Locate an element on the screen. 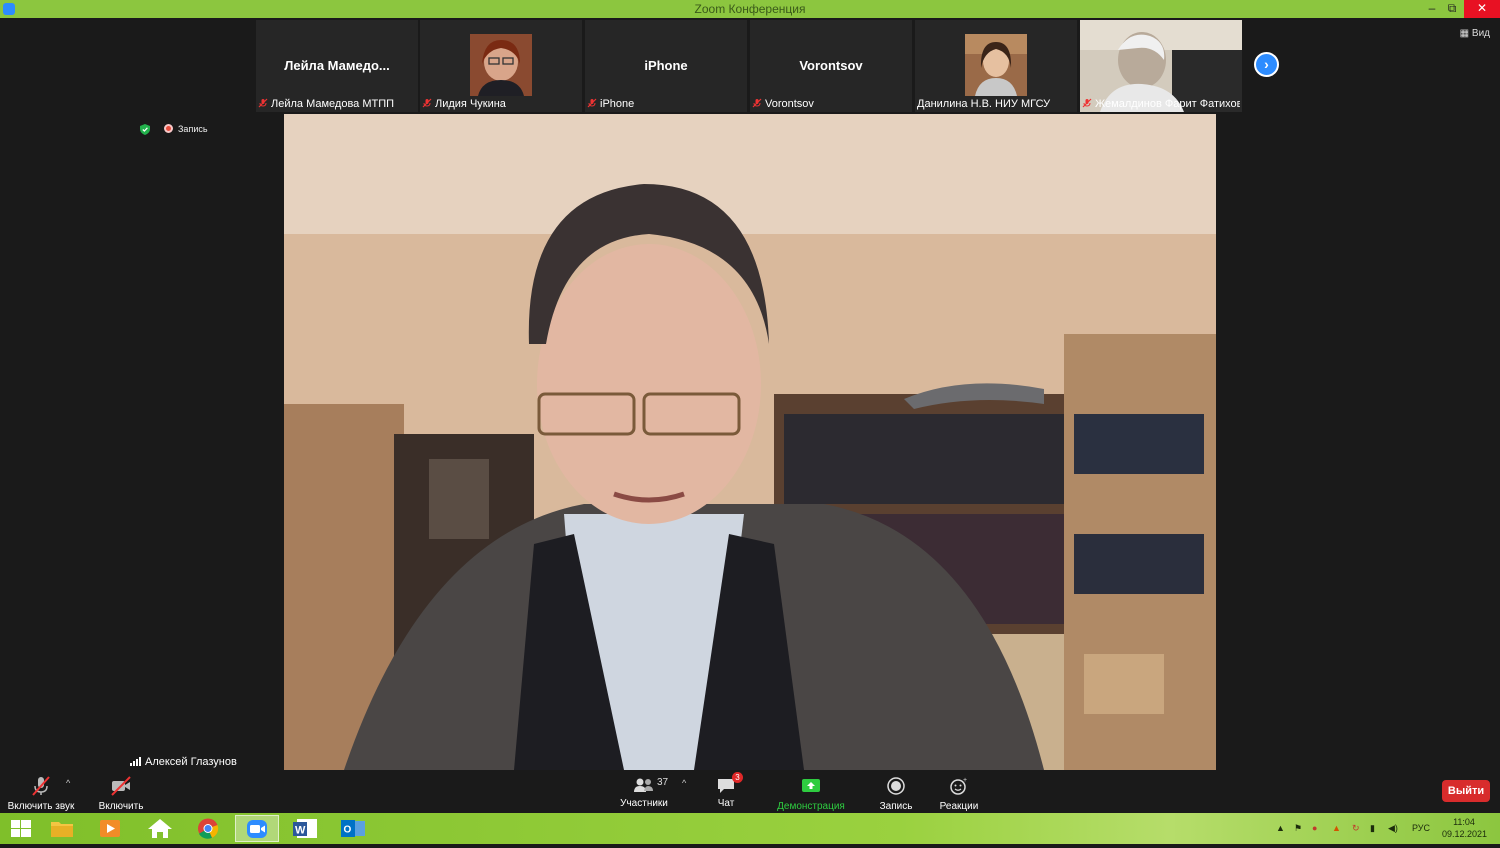 This screenshot has height=848, width=1500. taskbar-chrome is located at coordinates (208, 828).